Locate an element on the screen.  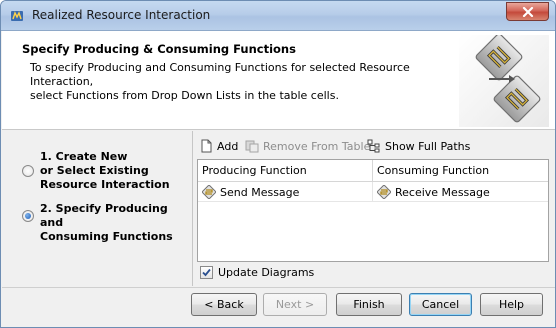
close-icon is located at coordinates (527, 11).